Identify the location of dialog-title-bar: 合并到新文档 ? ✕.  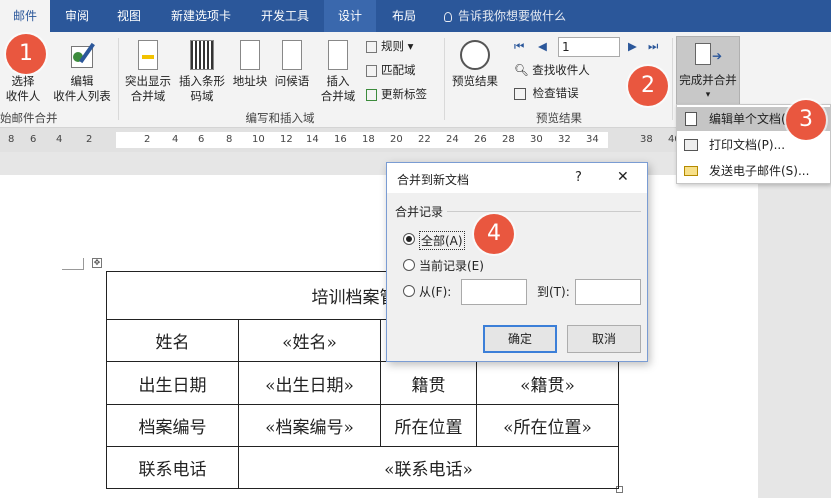
(517, 178).